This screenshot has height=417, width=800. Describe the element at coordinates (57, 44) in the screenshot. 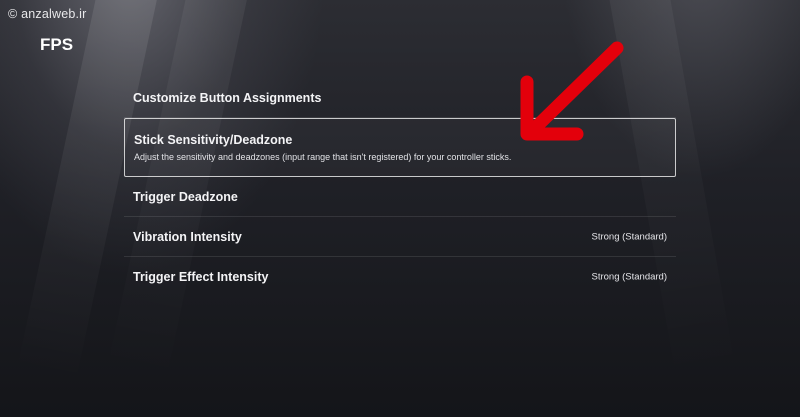

I see `page-title: FPS` at that location.